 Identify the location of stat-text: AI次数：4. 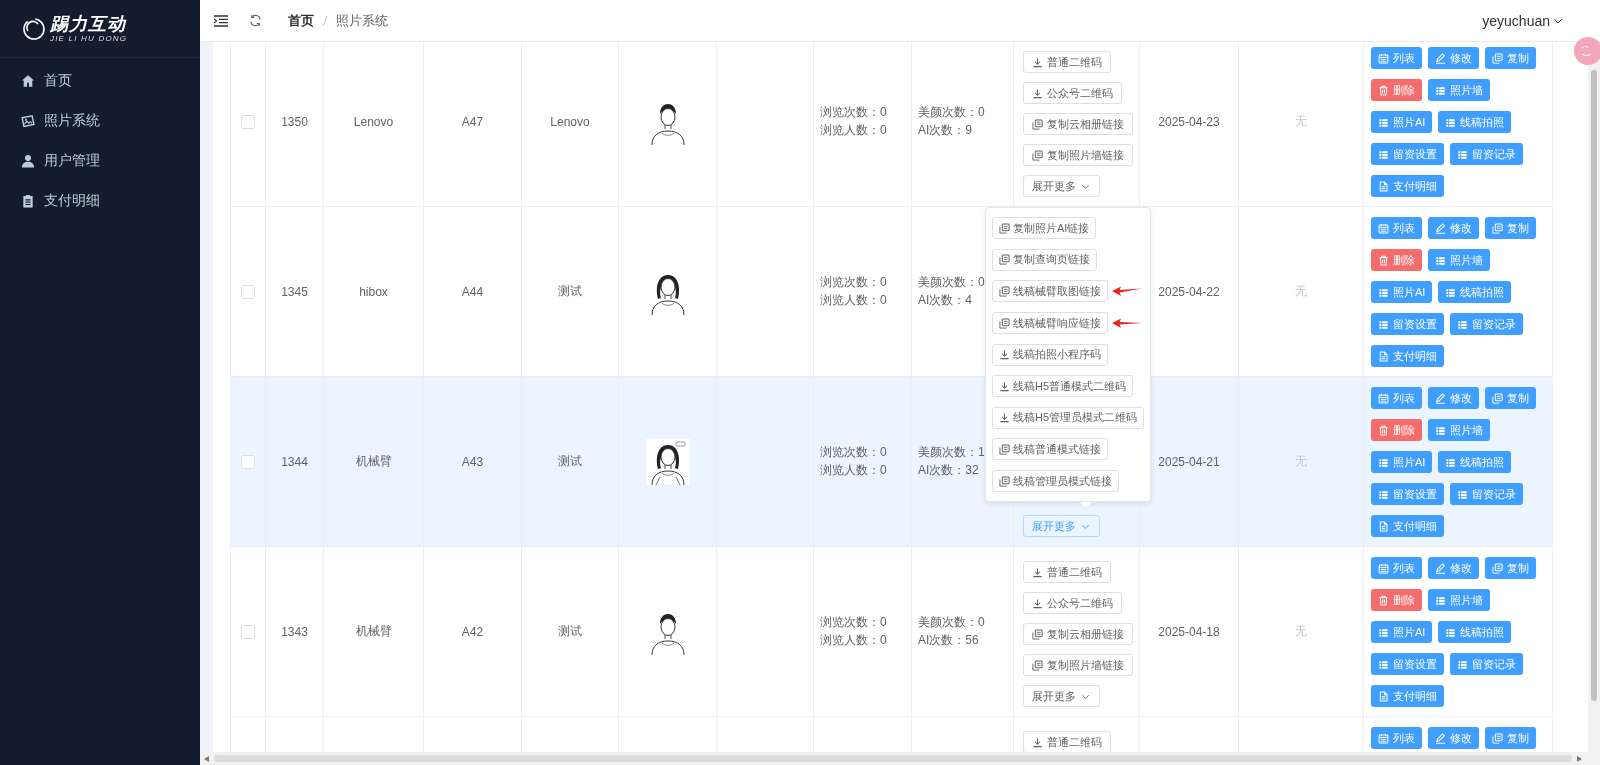
(945, 300).